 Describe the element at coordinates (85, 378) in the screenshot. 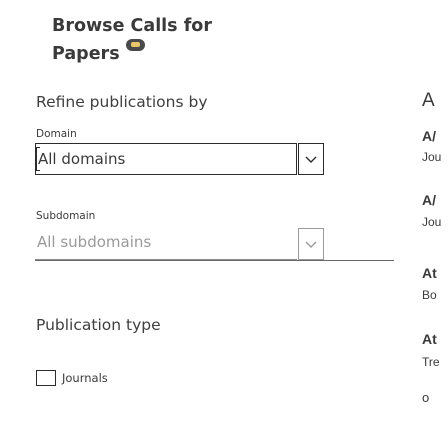

I see `journals-option-label: Journals` at that location.